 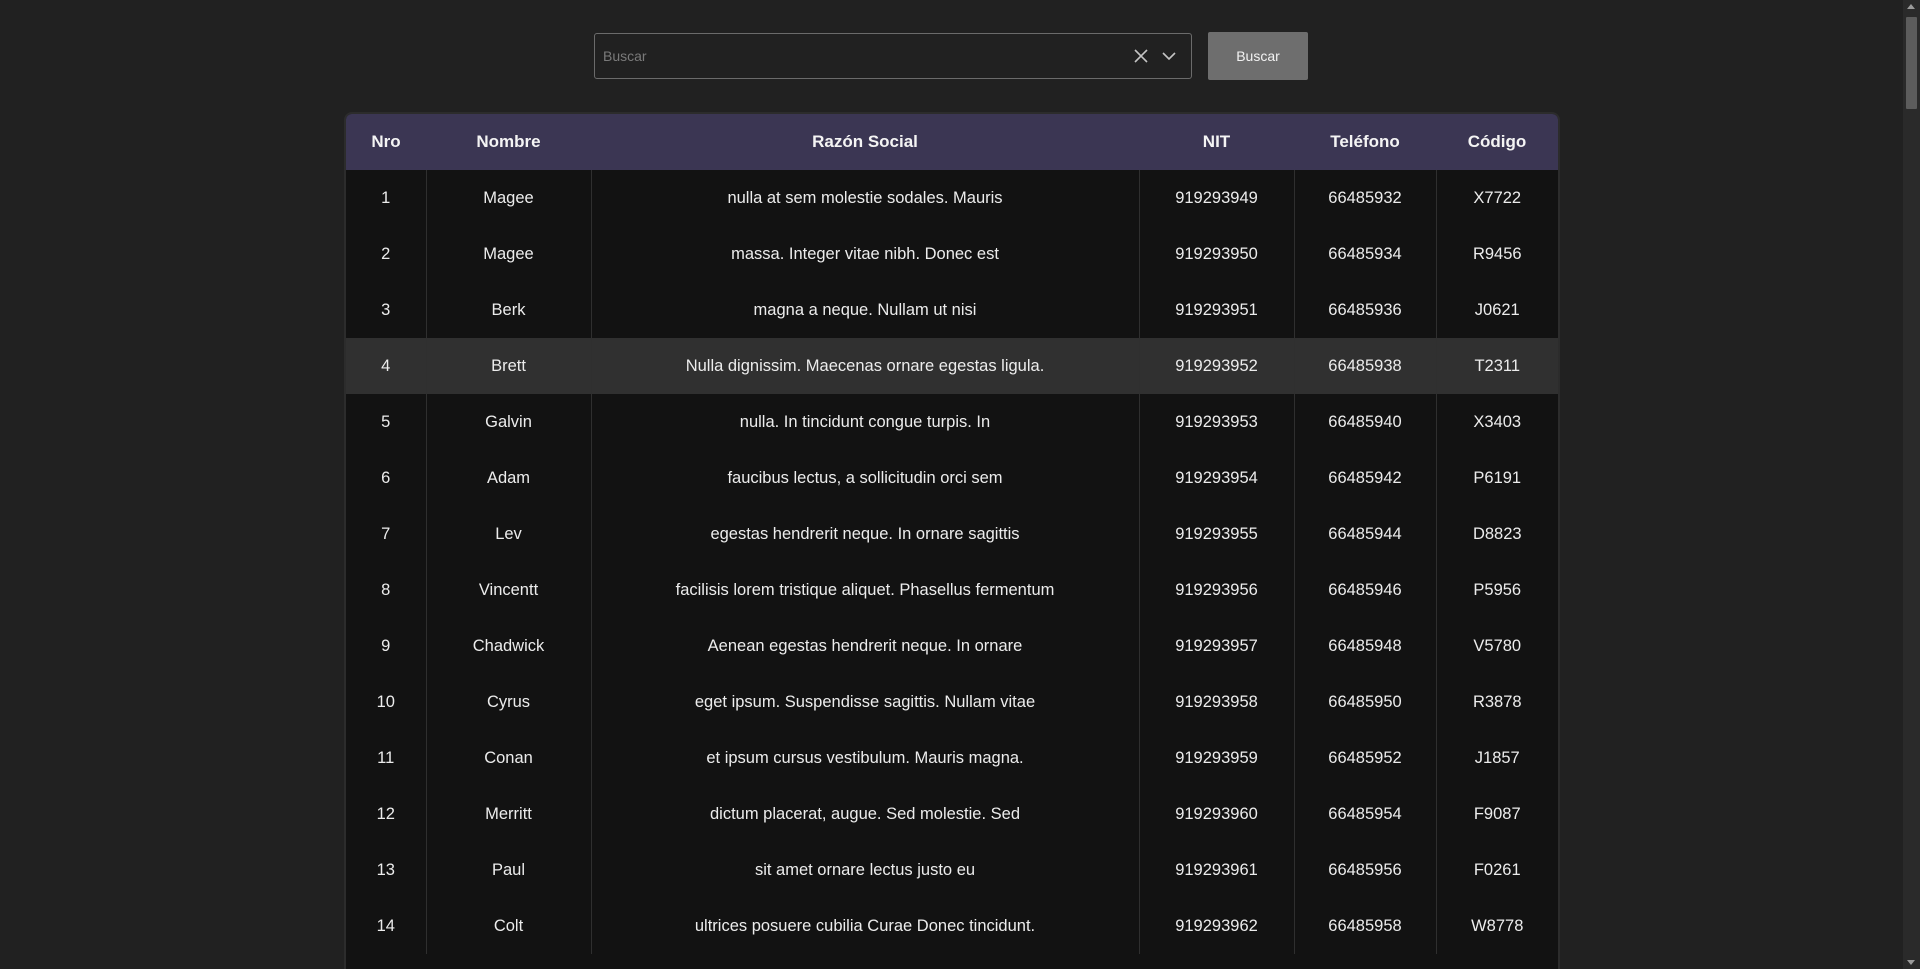 I want to click on cell-nombre: Vincentt, so click(x=508, y=590).